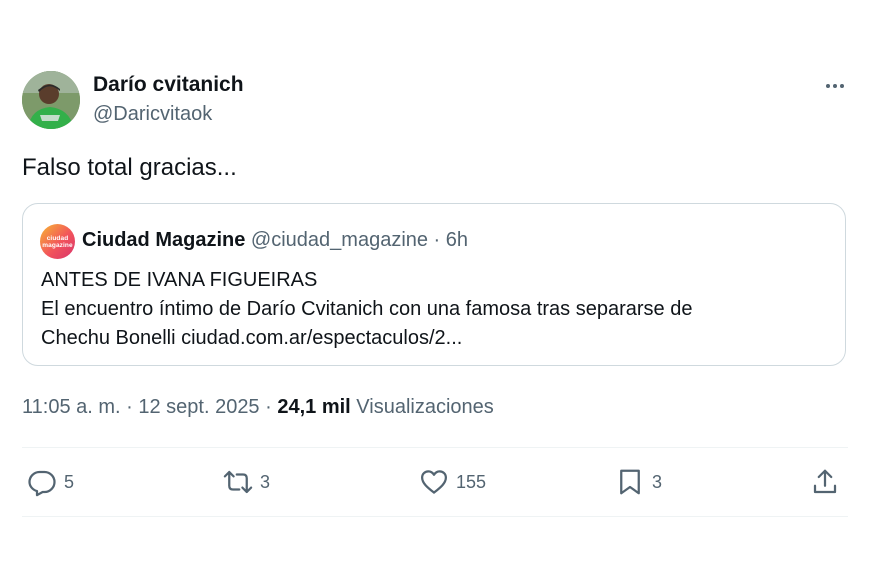 The width and height of the screenshot is (870, 580). What do you see at coordinates (359, 240) in the screenshot?
I see `quote-author-meta: @ciudad_magazine · 6h` at bounding box center [359, 240].